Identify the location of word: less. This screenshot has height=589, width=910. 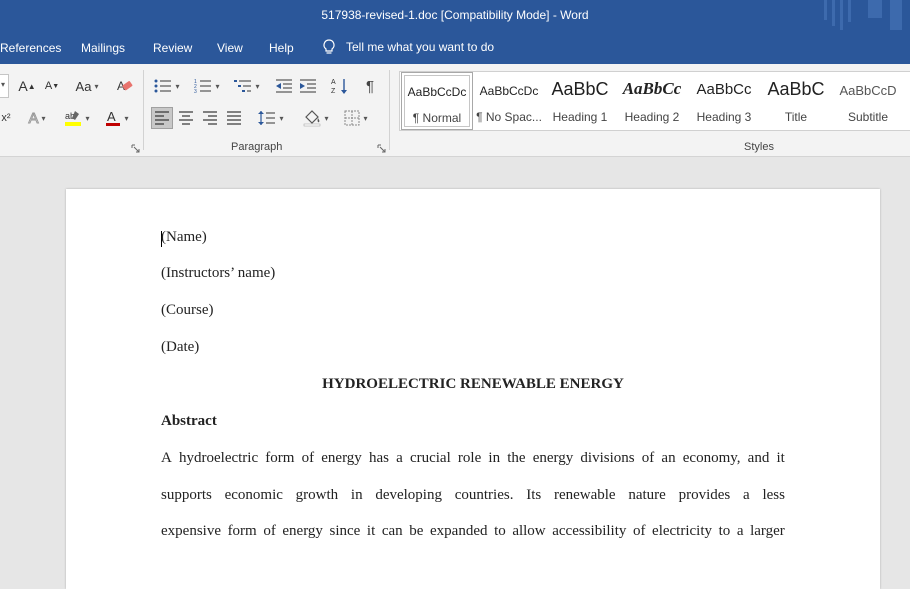
(773, 495).